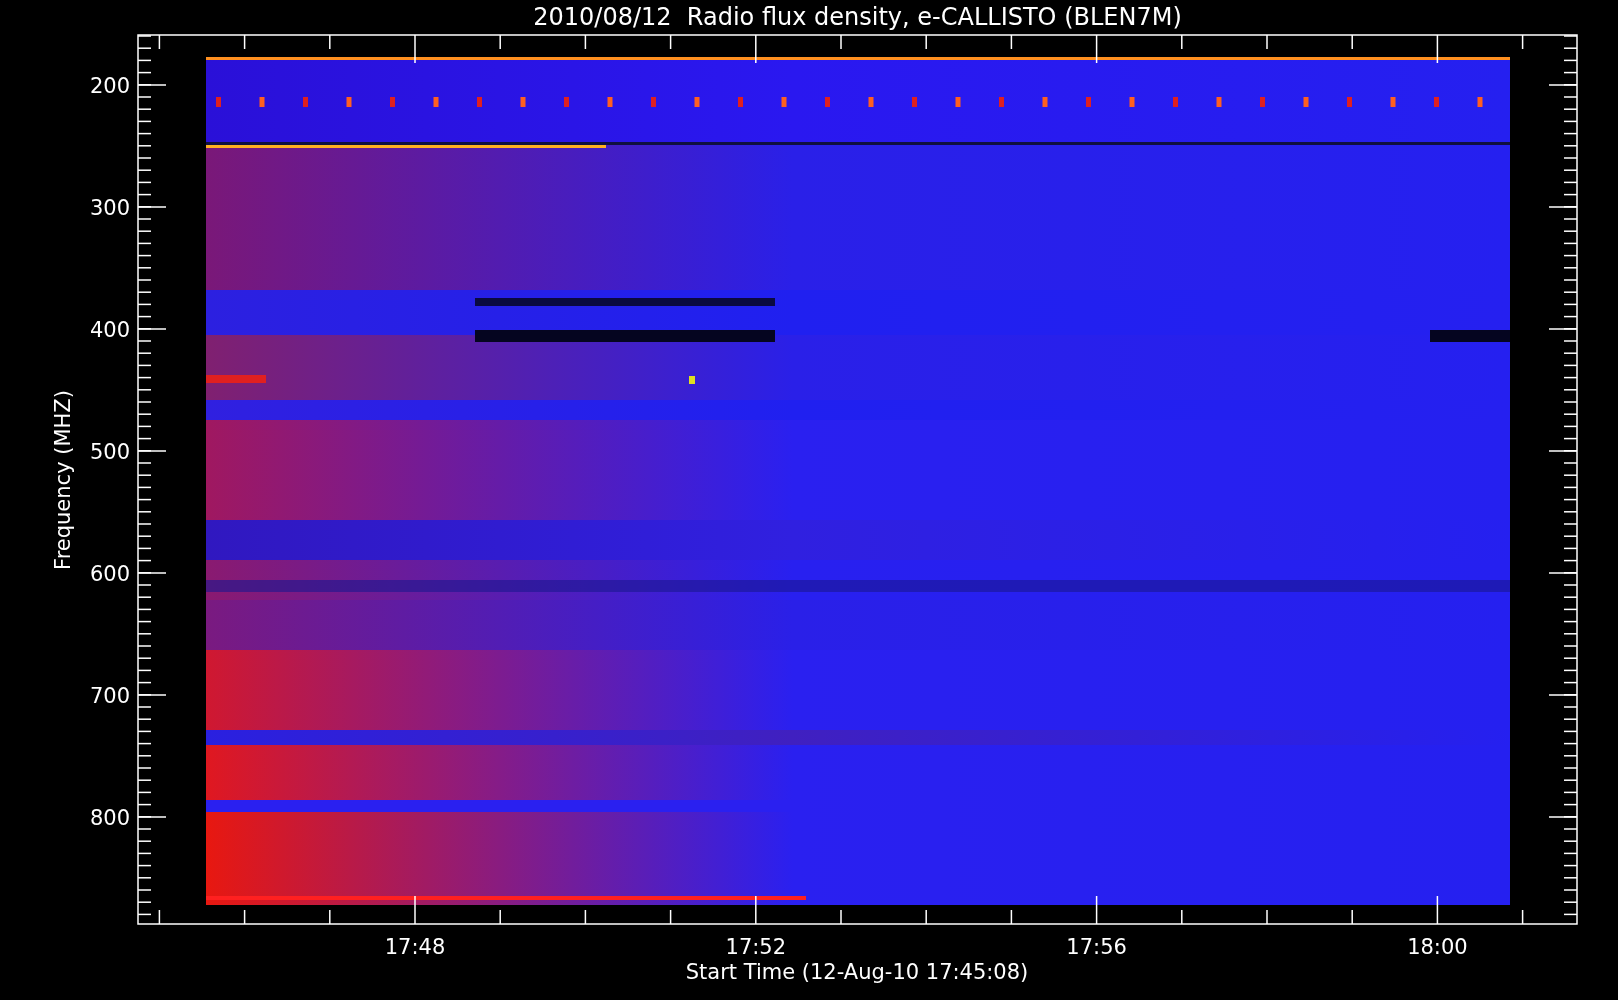  Describe the element at coordinates (857, 972) in the screenshot. I see `x-axis-label: Start Time (12-Aug-10 17:45:08)` at that location.